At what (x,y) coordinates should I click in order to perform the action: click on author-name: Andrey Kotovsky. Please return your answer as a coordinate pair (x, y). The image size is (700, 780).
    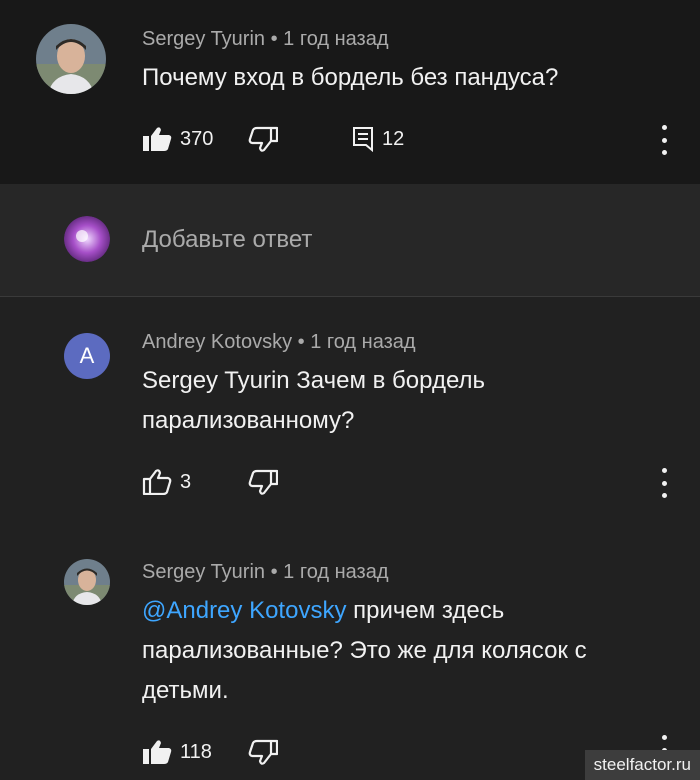
    Looking at the image, I should click on (217, 342).